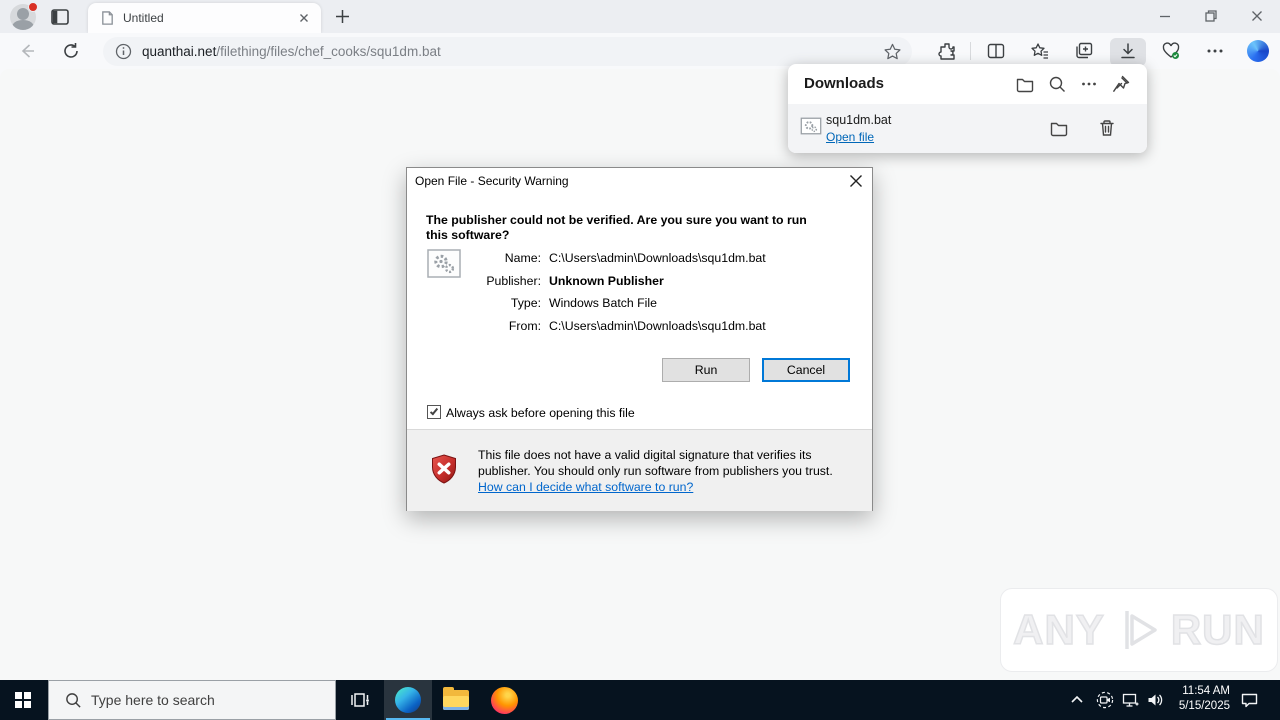 This screenshot has height=720, width=1280. Describe the element at coordinates (859, 120) in the screenshot. I see `download-filename: squ1dm.bat` at that location.